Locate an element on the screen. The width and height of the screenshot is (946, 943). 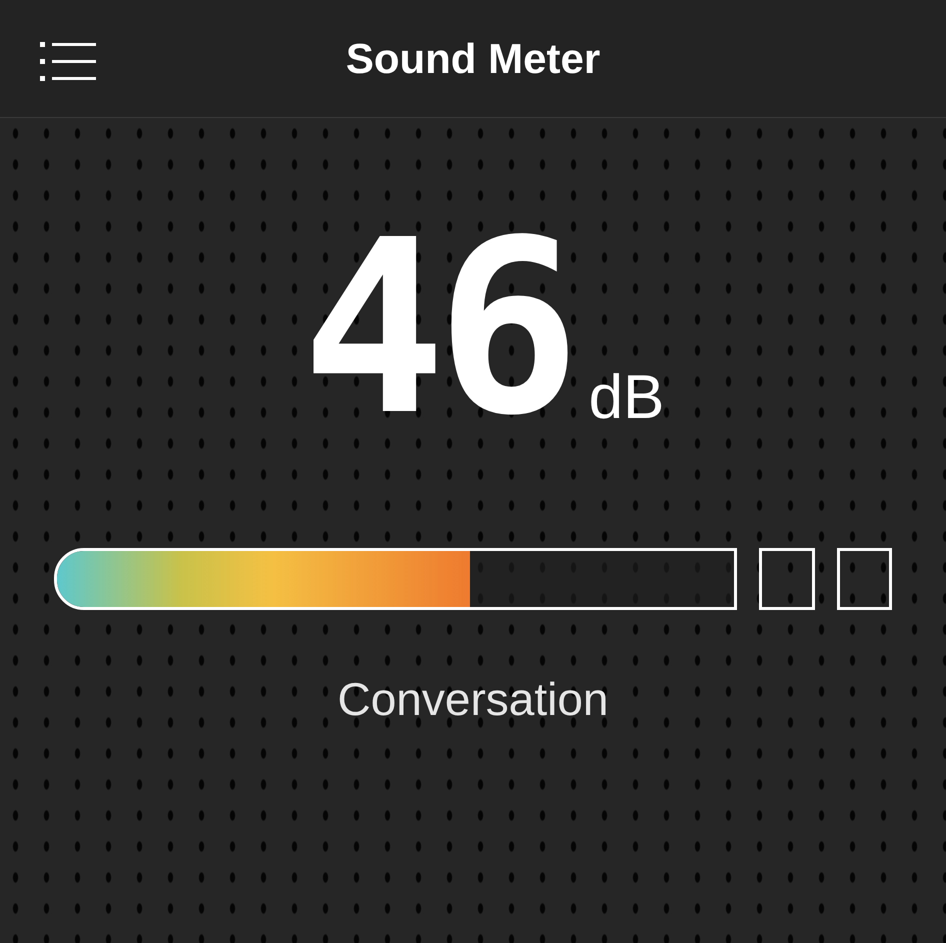
decibel-reading: 46 is located at coordinates (436, 328).